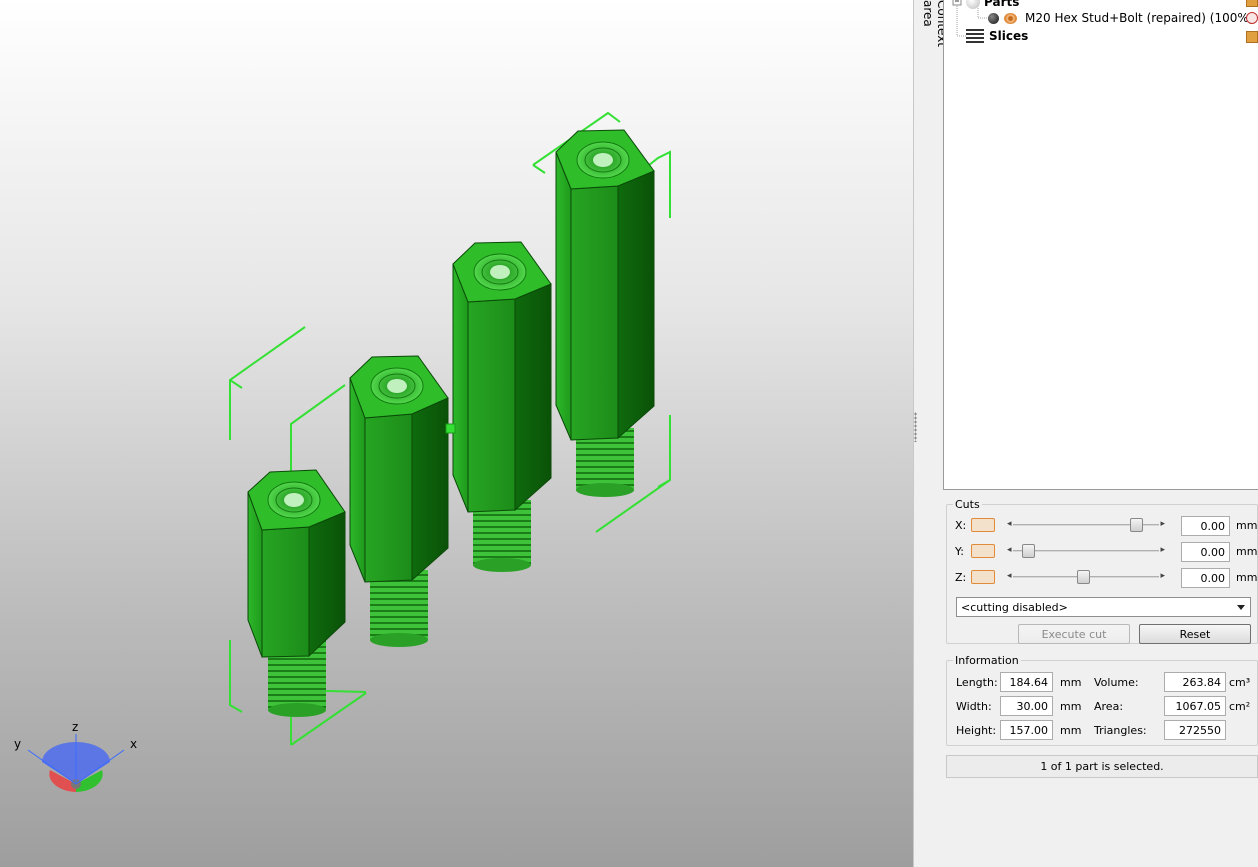 The image size is (1258, 867). What do you see at coordinates (1195, 730) in the screenshot?
I see `triangles-value: 272550` at bounding box center [1195, 730].